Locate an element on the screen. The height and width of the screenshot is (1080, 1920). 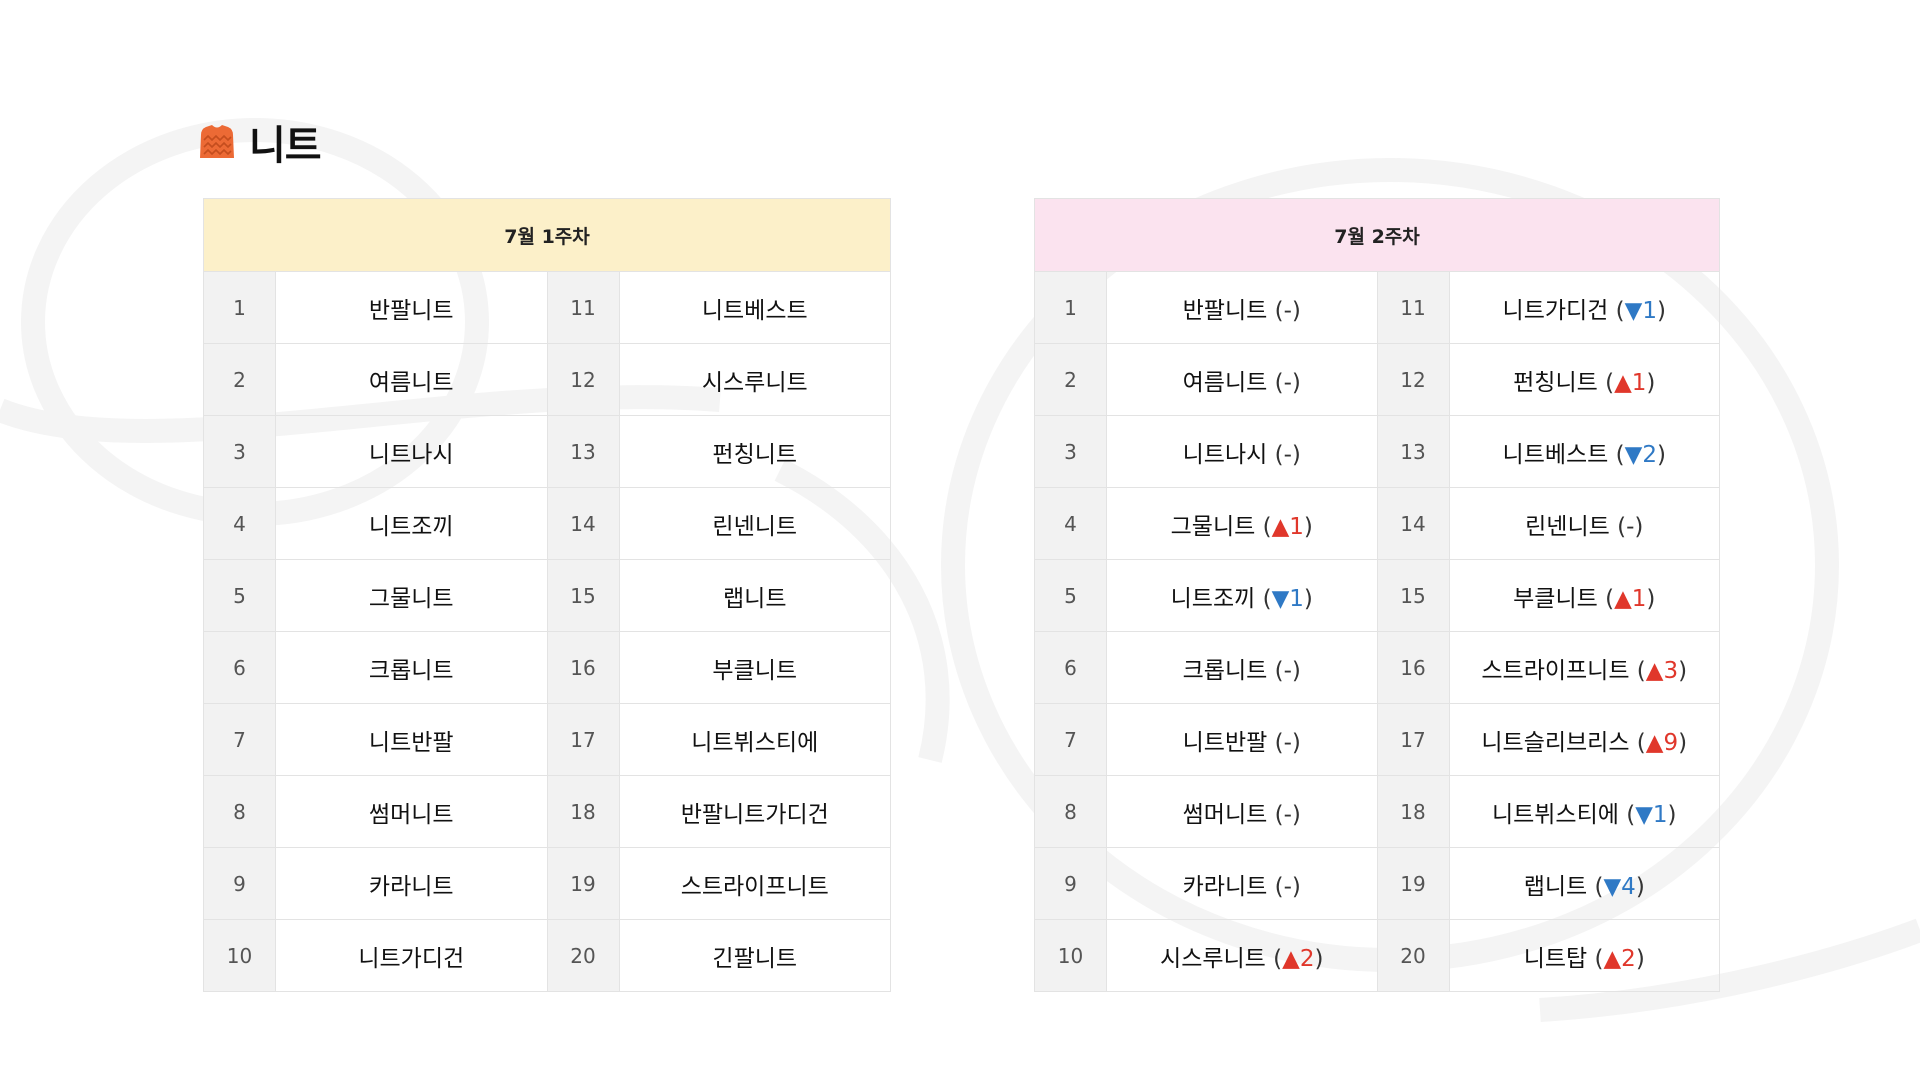
table-row: 7 니트반팔 17 니트뷔스티에 is located at coordinates (547, 739).